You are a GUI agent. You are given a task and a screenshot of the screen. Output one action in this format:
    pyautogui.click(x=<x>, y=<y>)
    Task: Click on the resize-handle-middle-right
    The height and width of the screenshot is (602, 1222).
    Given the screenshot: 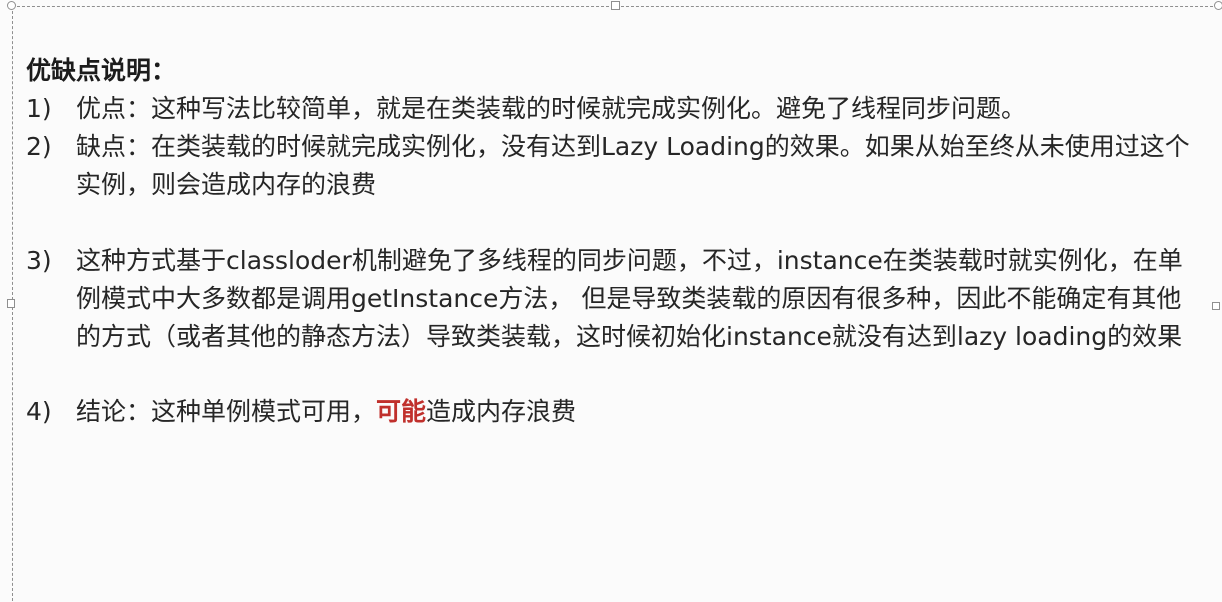 What is the action you would take?
    pyautogui.click(x=1216, y=306)
    